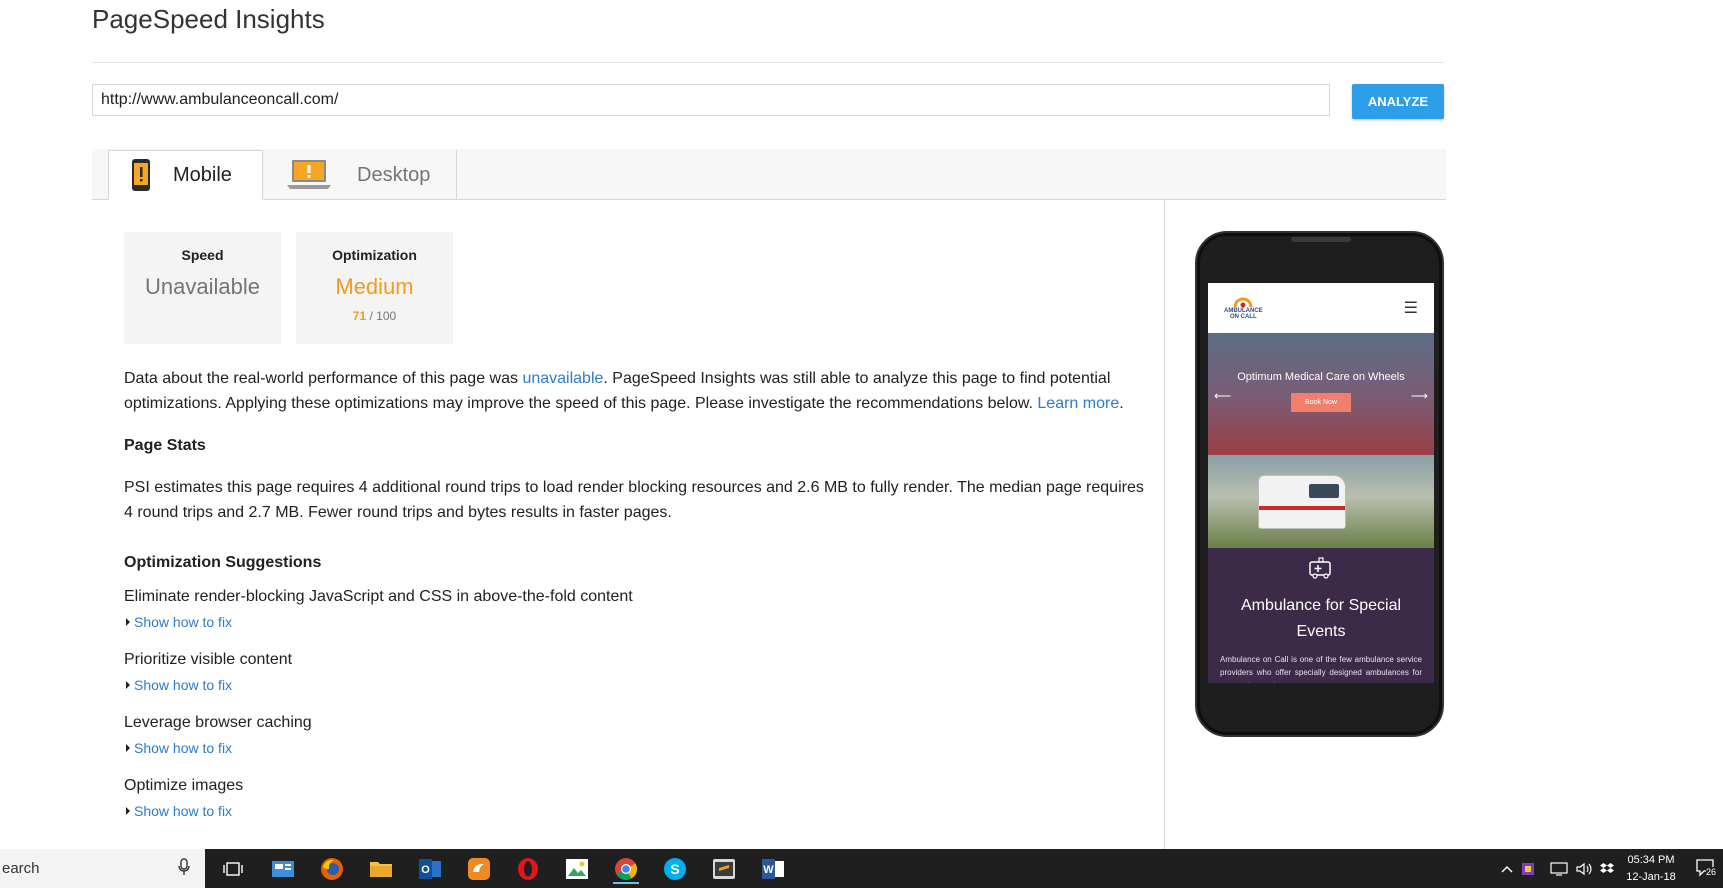 The width and height of the screenshot is (1723, 888). Describe the element at coordinates (769, 174) in the screenshot. I see `device-tabs: Mobile Desktop` at that location.